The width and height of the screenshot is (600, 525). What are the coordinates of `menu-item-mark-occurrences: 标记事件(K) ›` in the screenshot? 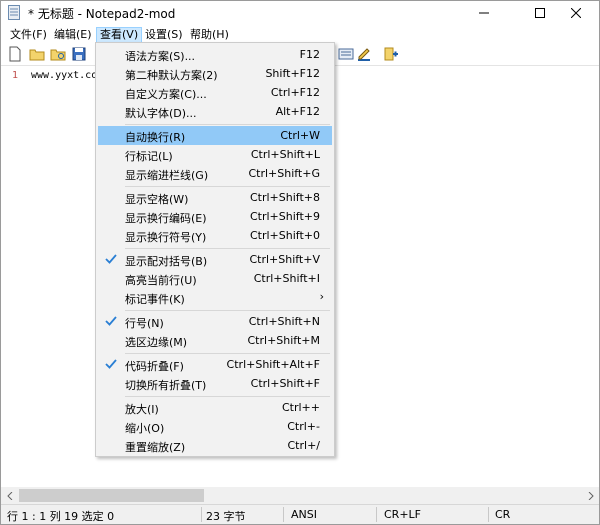 It's located at (215, 297).